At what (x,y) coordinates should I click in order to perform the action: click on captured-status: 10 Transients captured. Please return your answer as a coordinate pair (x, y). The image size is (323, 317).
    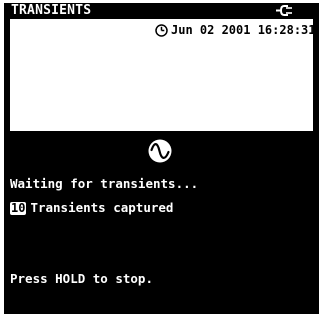
    Looking at the image, I should click on (91, 208).